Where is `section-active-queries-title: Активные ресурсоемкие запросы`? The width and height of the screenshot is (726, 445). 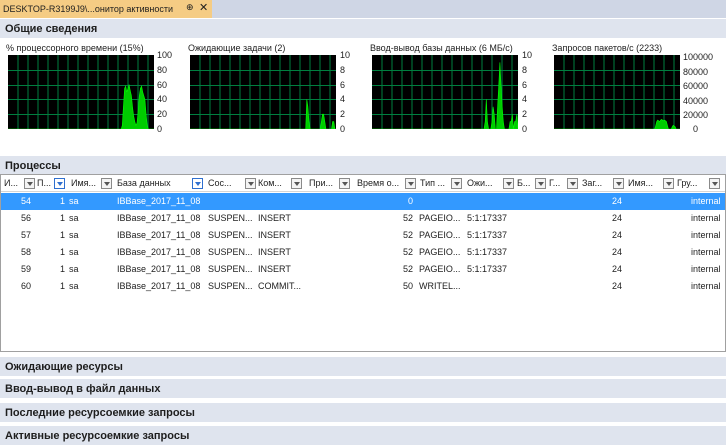
section-active-queries-title: Активные ресурсоемкие запросы is located at coordinates (97, 435).